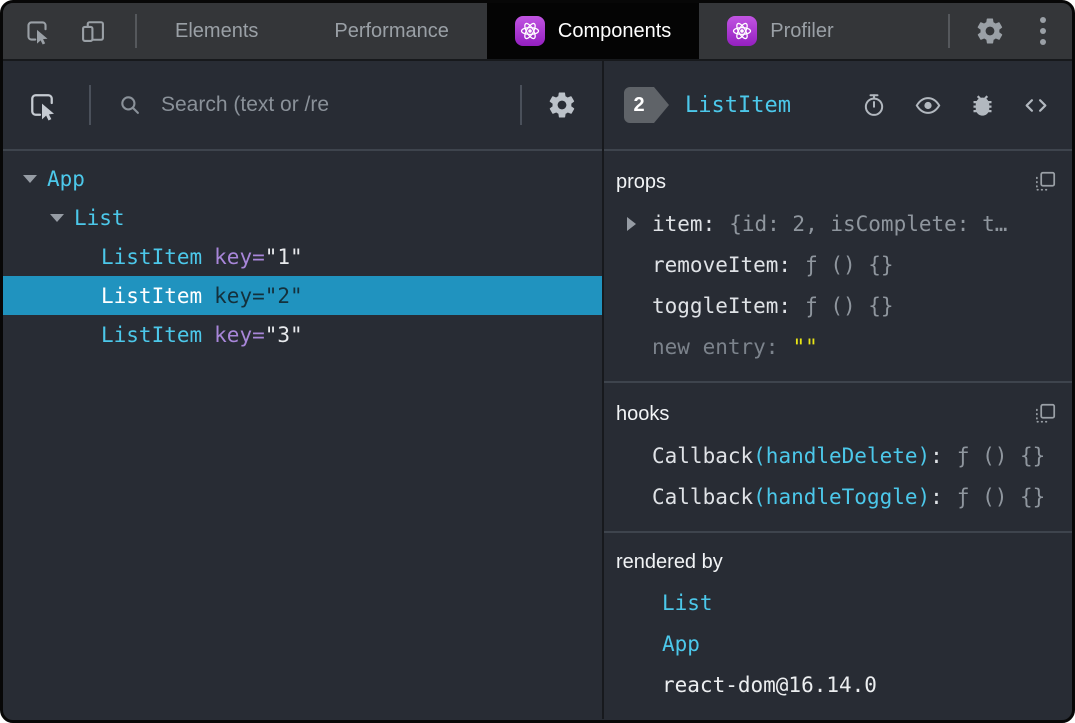  What do you see at coordinates (738, 105) in the screenshot?
I see `selected-component-name: ListItem` at bounding box center [738, 105].